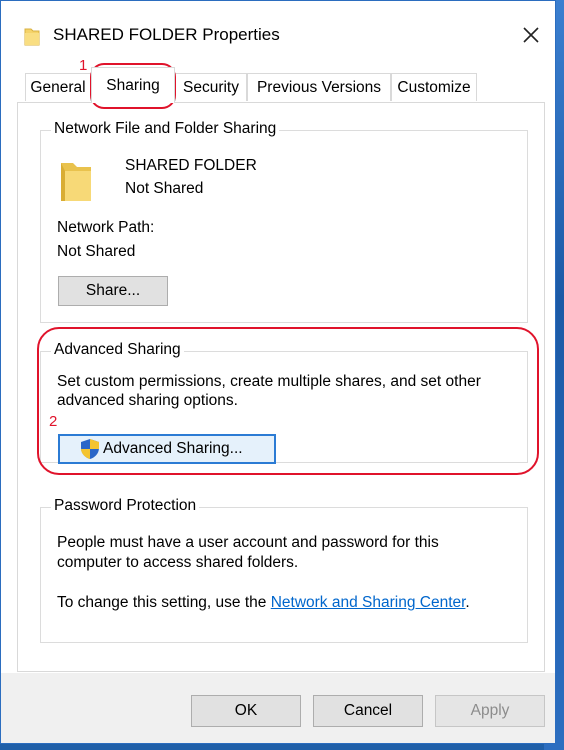 Image resolution: width=564 pixels, height=750 pixels. I want to click on tab-sharing: Sharing, so click(133, 85).